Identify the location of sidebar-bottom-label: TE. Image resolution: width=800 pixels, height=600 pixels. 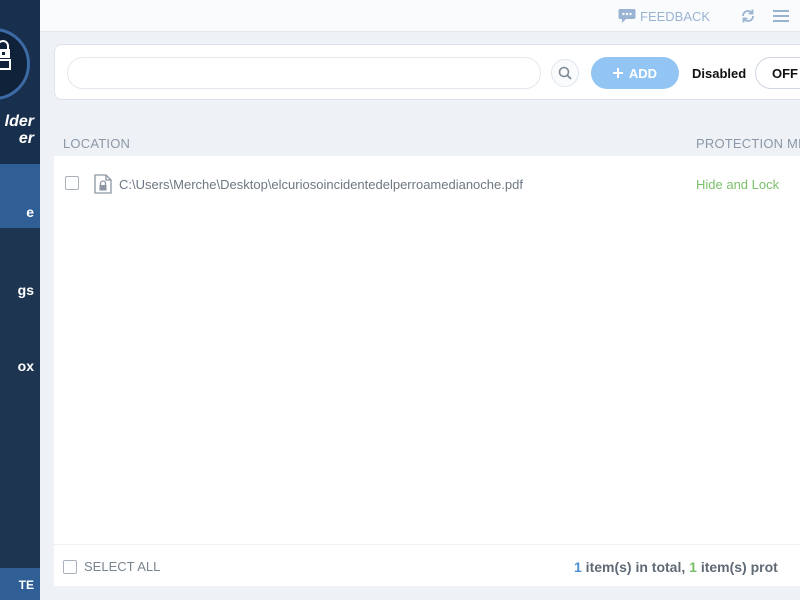
(26, 585).